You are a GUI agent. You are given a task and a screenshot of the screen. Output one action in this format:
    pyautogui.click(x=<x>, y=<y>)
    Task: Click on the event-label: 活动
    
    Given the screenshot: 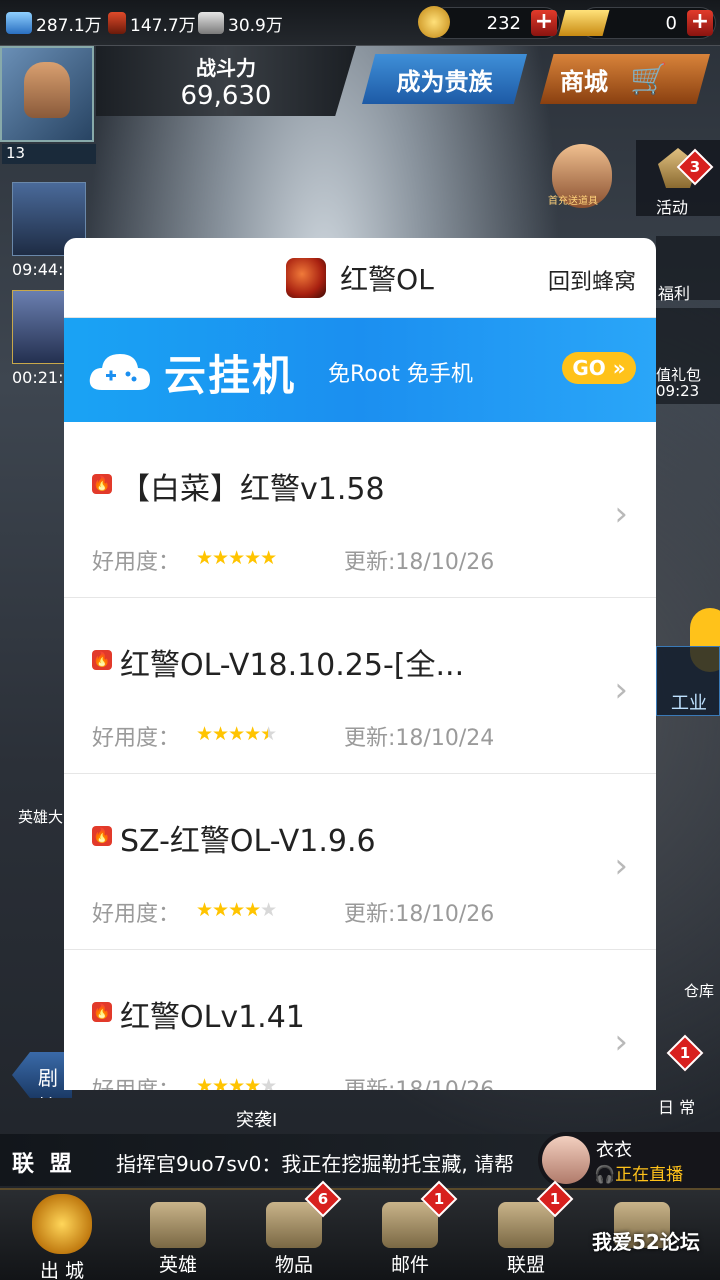 What is the action you would take?
    pyautogui.click(x=672, y=207)
    